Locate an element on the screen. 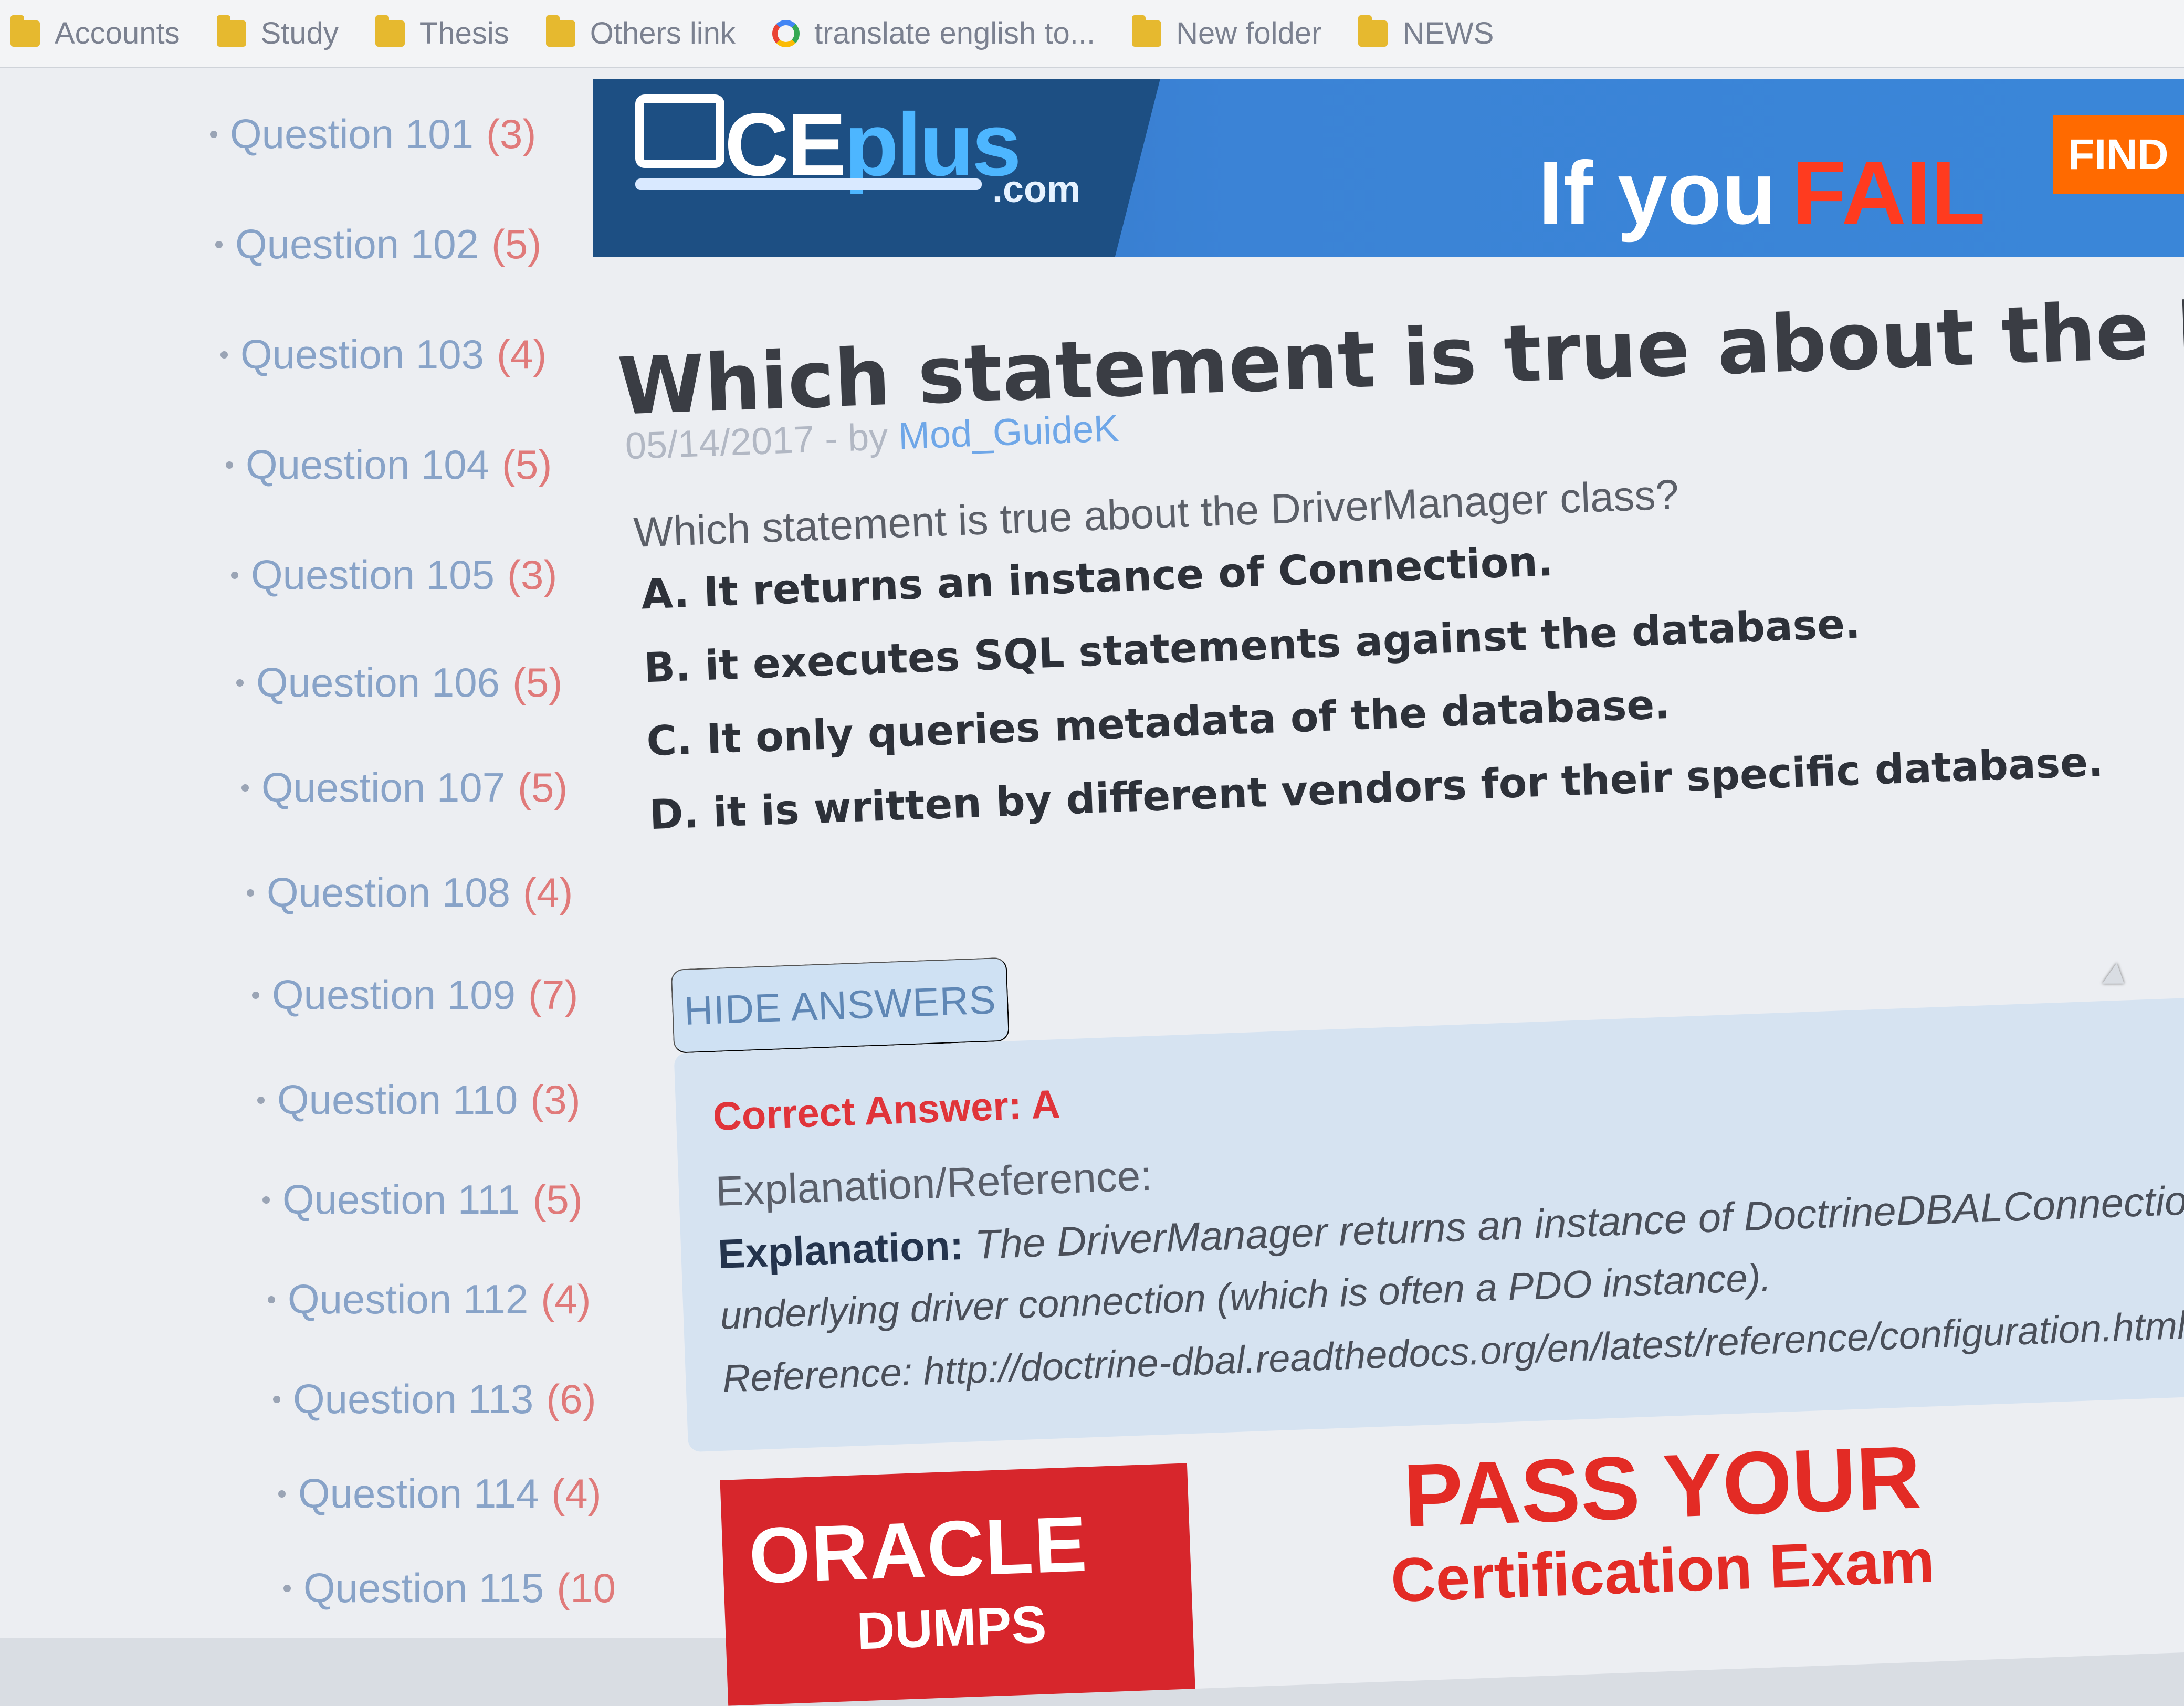  hide-answers-button: HIDE ANSWERS is located at coordinates (840, 1005).